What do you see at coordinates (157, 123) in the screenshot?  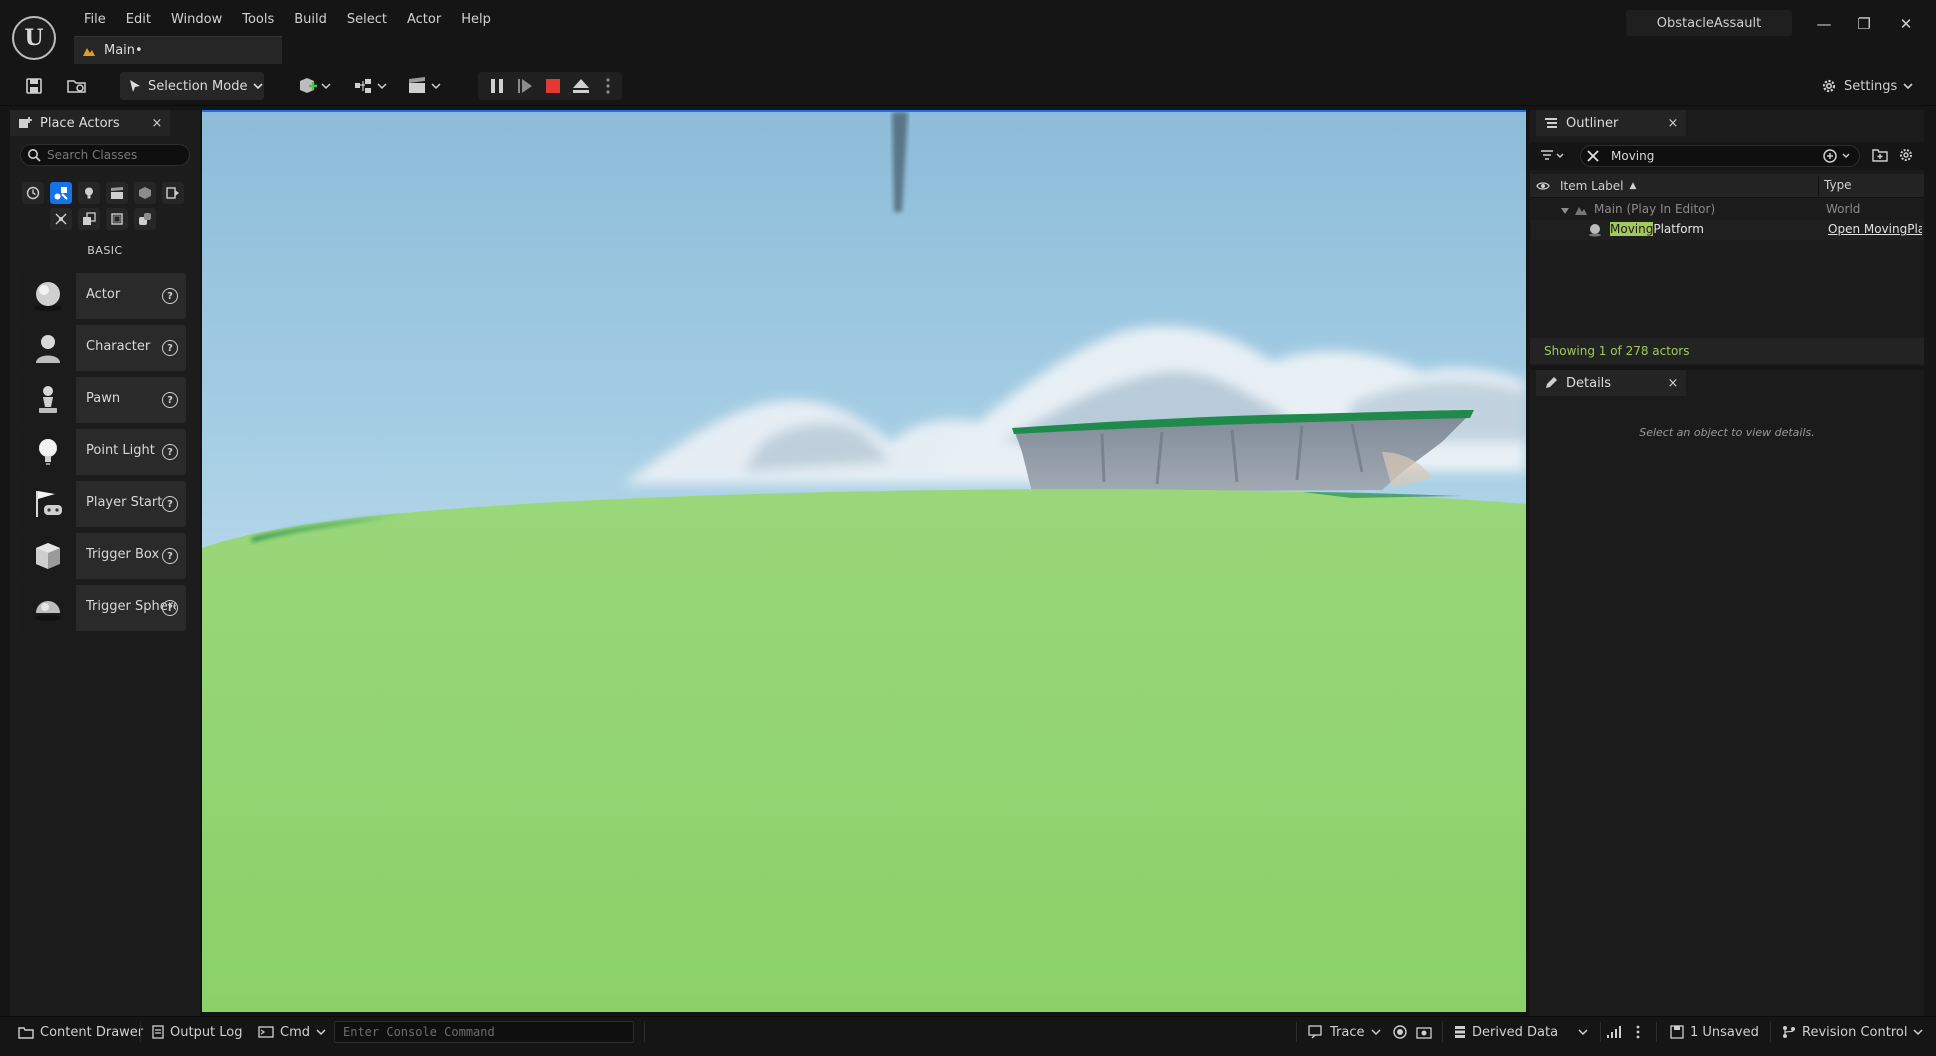 I see `close-place-actors-button: ×` at bounding box center [157, 123].